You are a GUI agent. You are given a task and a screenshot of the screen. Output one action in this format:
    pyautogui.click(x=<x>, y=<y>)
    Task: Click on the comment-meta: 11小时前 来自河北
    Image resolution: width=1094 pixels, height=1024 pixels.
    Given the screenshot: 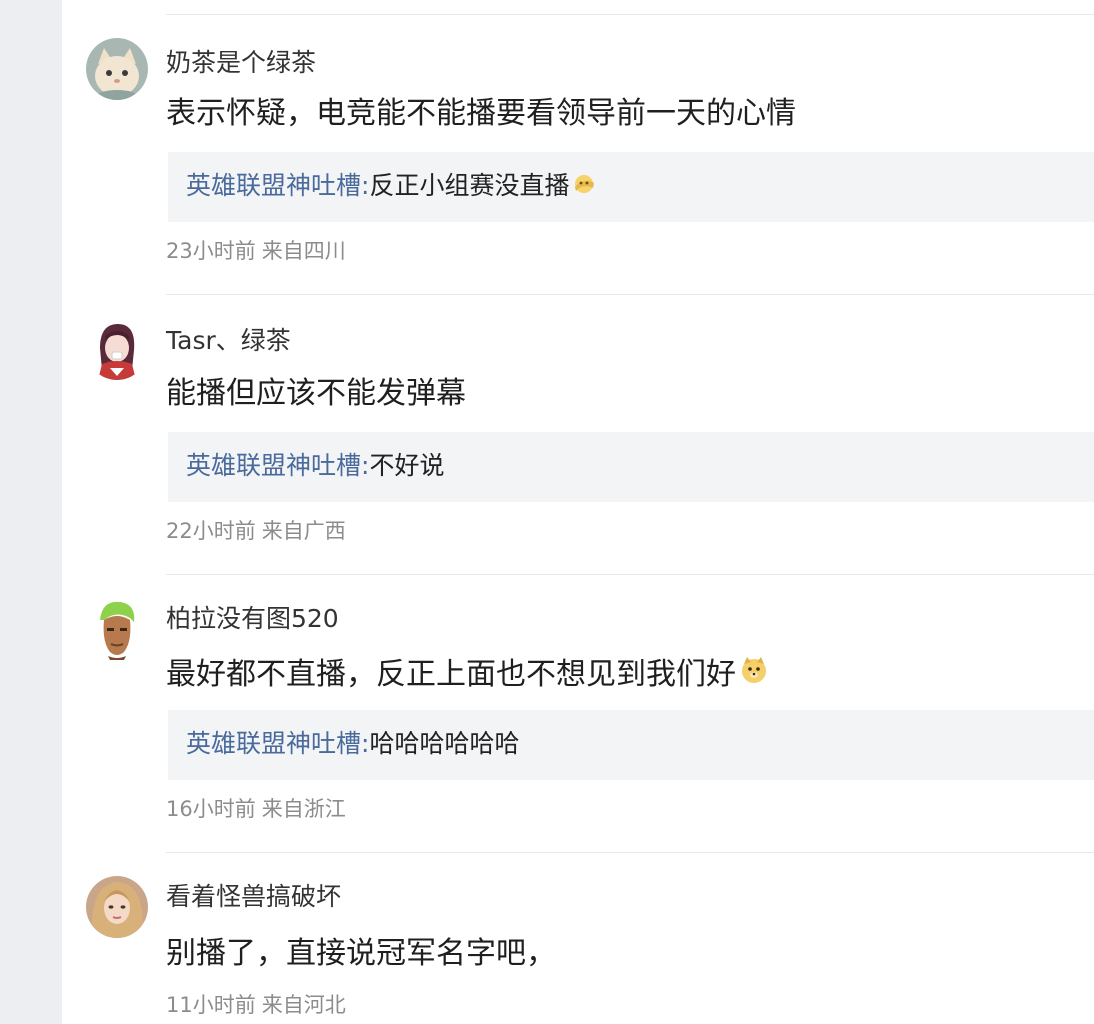 What is the action you would take?
    pyautogui.click(x=256, y=1005)
    